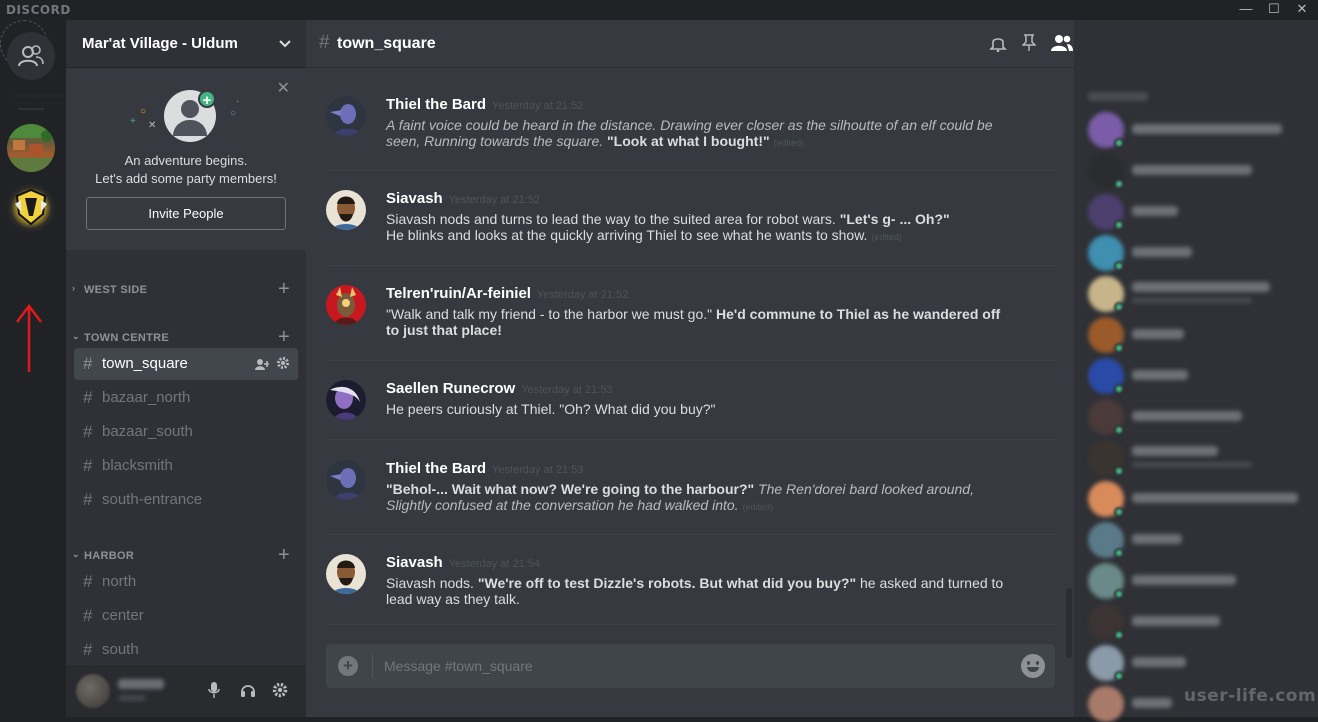 This screenshot has height=722, width=1318. I want to click on bell-icon, so click(998, 43).